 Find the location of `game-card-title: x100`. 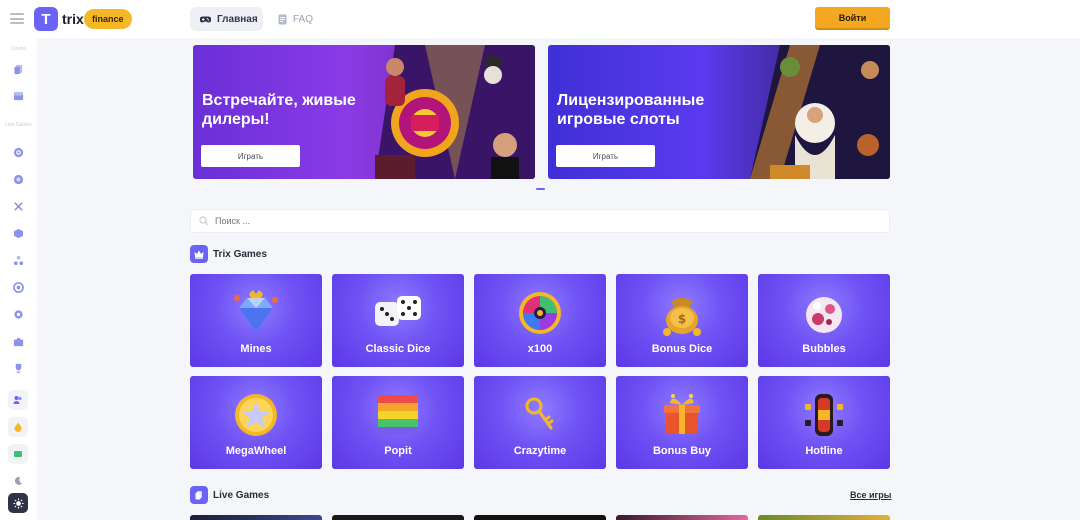

game-card-title: x100 is located at coordinates (540, 349).